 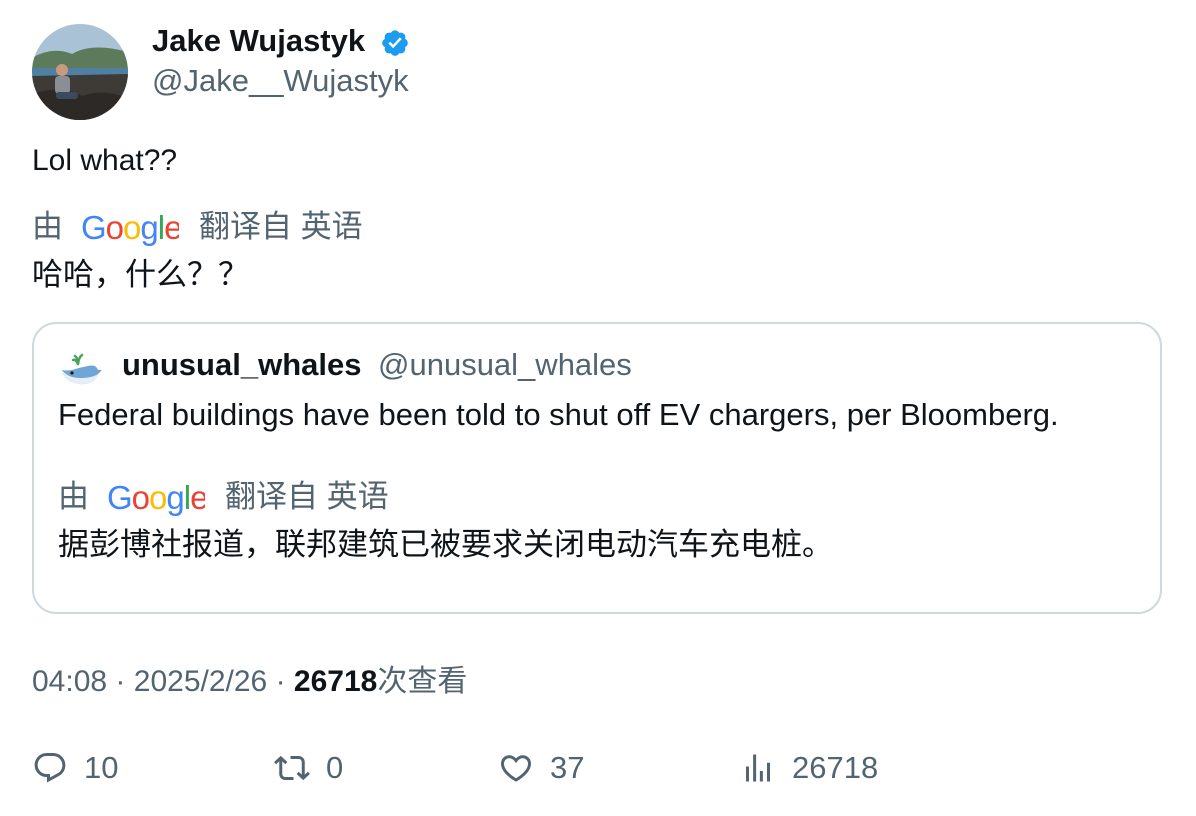 I want to click on quote-translated-text: 据彭博社报道，联邦建筑已被要求关闭电动汽车充电桩。, so click(x=445, y=544).